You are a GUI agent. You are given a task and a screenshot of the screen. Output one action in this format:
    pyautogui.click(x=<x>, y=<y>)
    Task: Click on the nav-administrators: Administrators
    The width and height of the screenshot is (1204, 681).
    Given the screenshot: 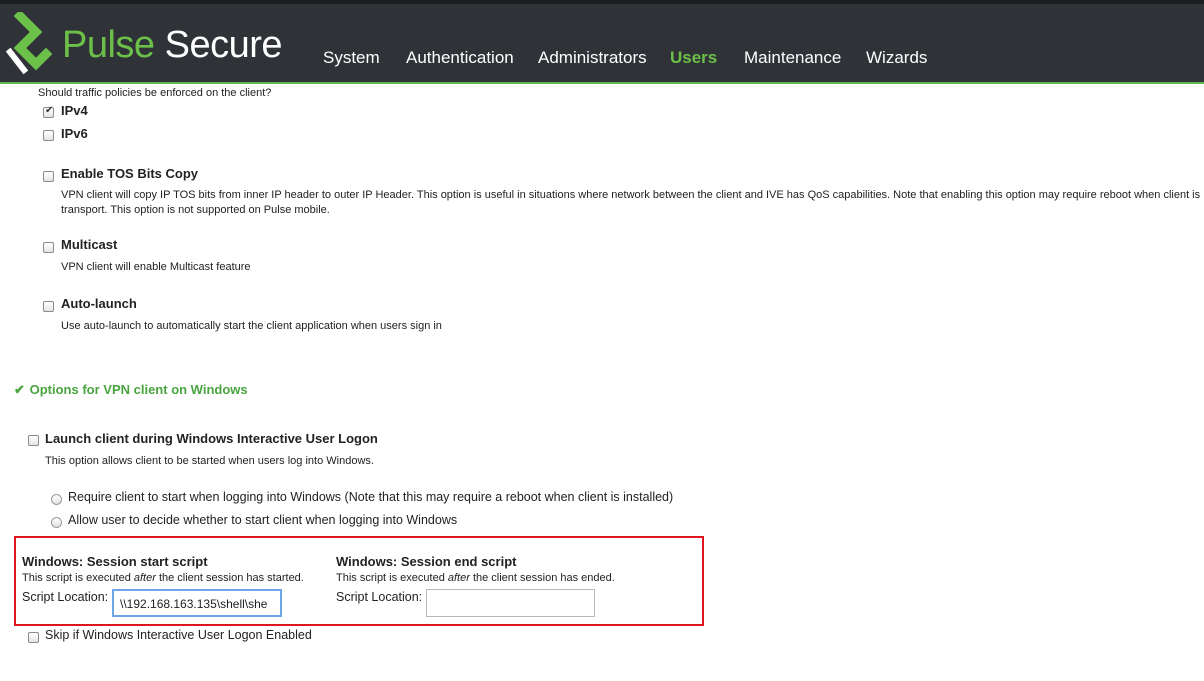 What is the action you would take?
    pyautogui.click(x=592, y=58)
    